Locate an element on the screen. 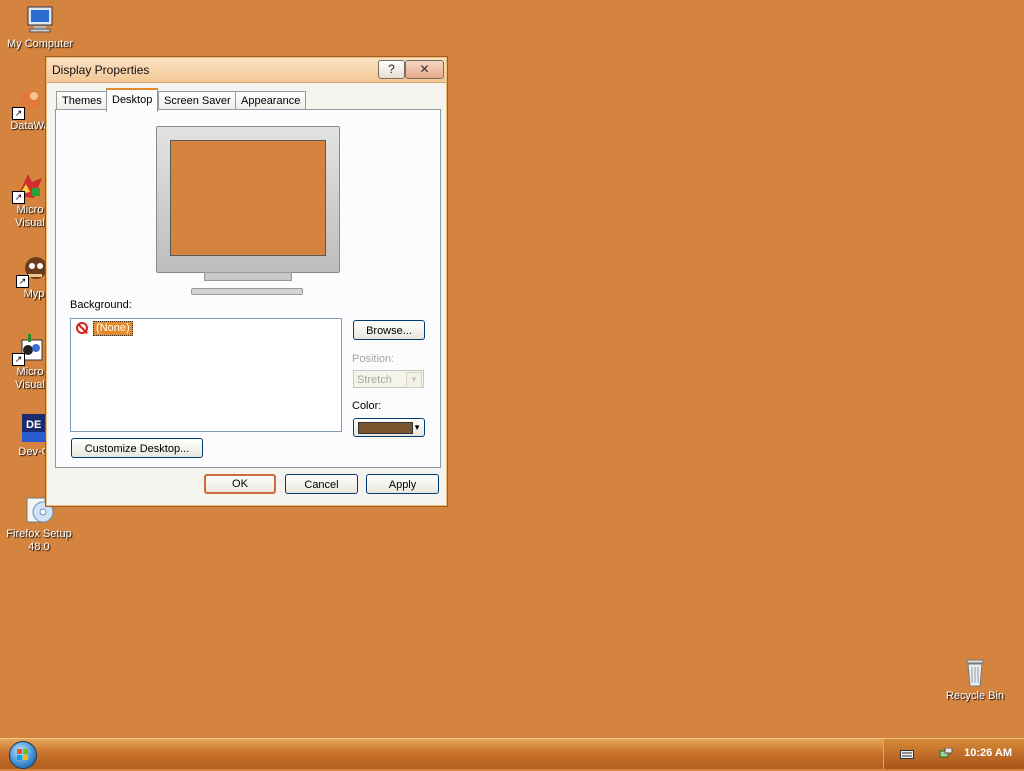 This screenshot has width=1024, height=771. desktop-icon-my-computer: My Computer is located at coordinates (40, 27).